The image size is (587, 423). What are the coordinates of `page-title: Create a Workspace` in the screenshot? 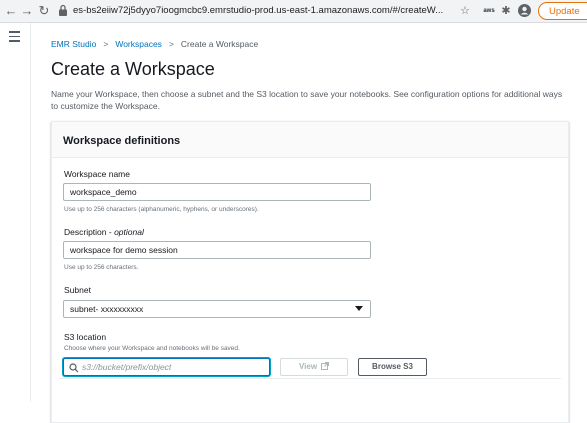 It's located at (133, 69).